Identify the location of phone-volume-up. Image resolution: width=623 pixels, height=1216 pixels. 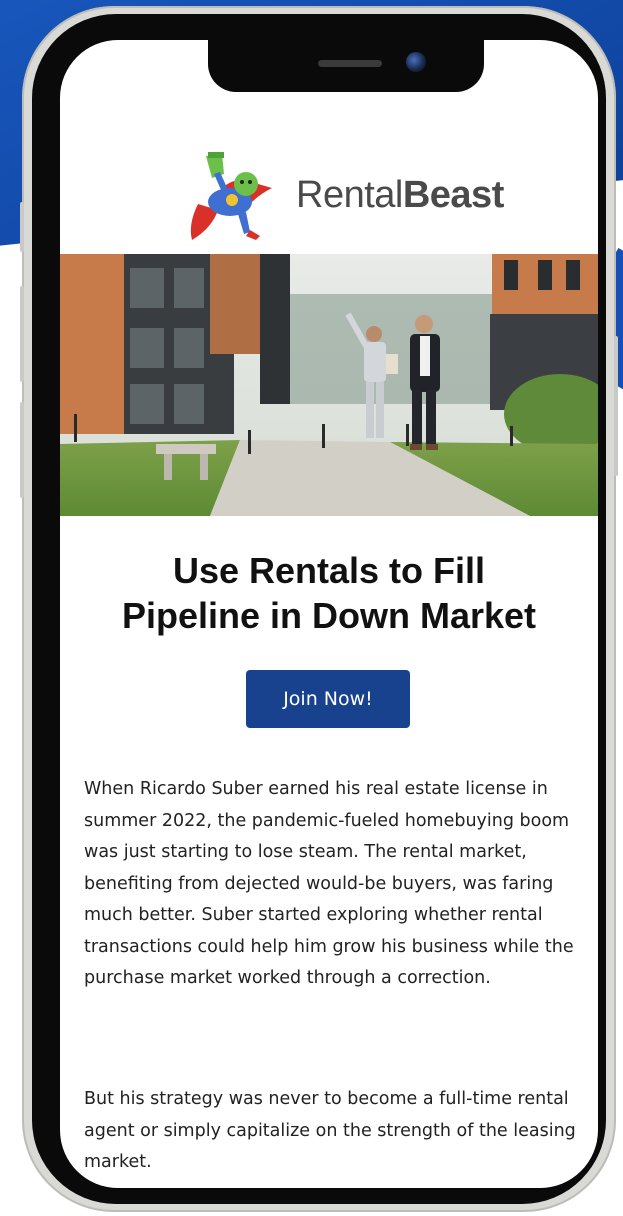
(22, 334).